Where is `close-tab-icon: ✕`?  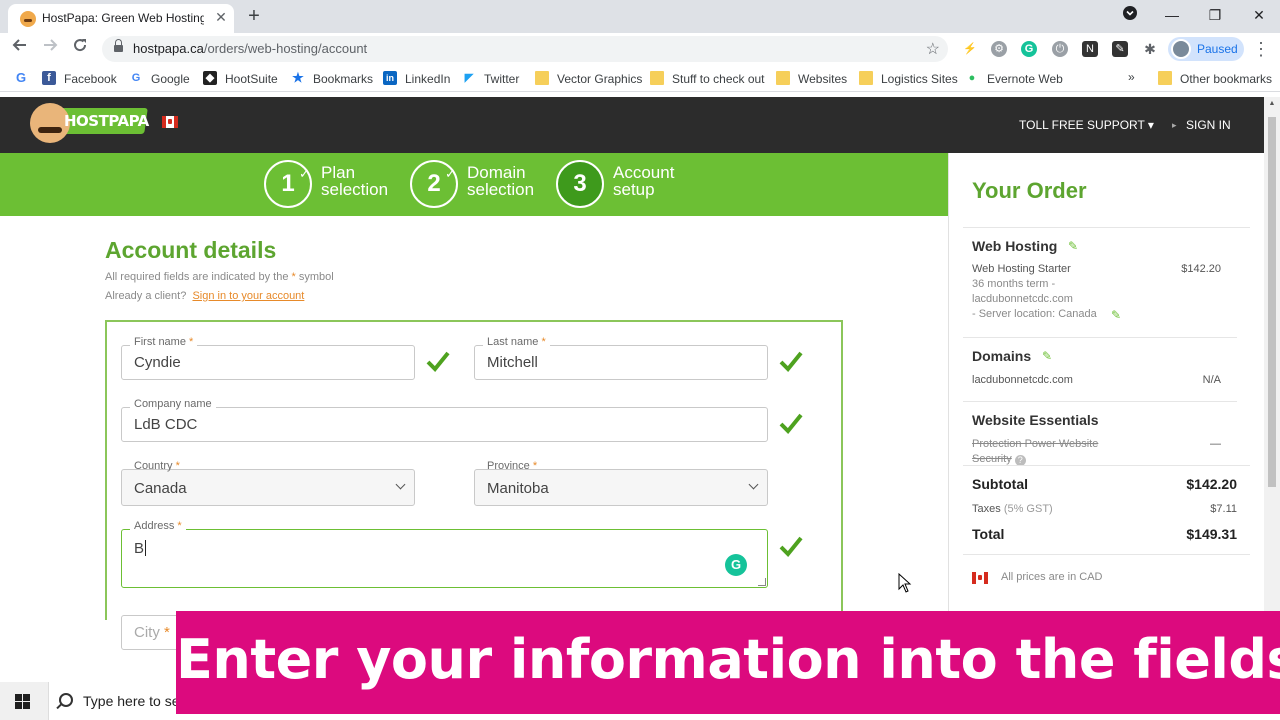 close-tab-icon: ✕ is located at coordinates (221, 17).